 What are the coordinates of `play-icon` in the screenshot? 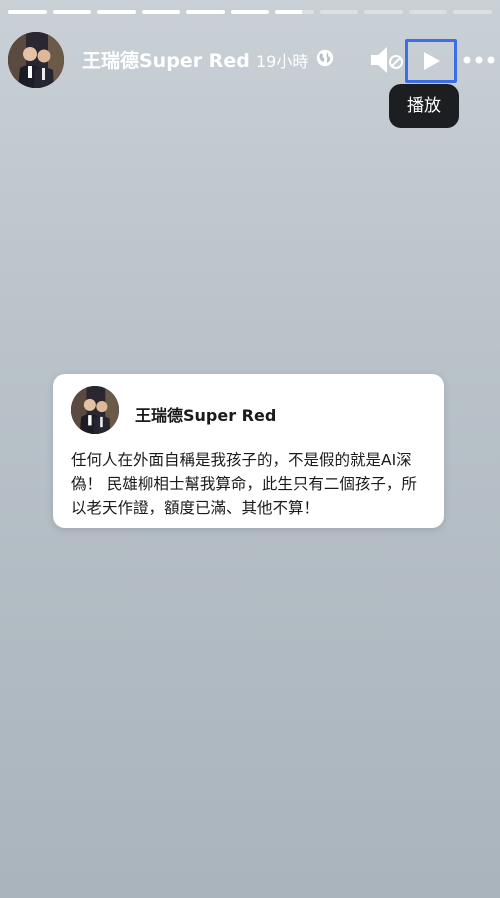 It's located at (432, 61).